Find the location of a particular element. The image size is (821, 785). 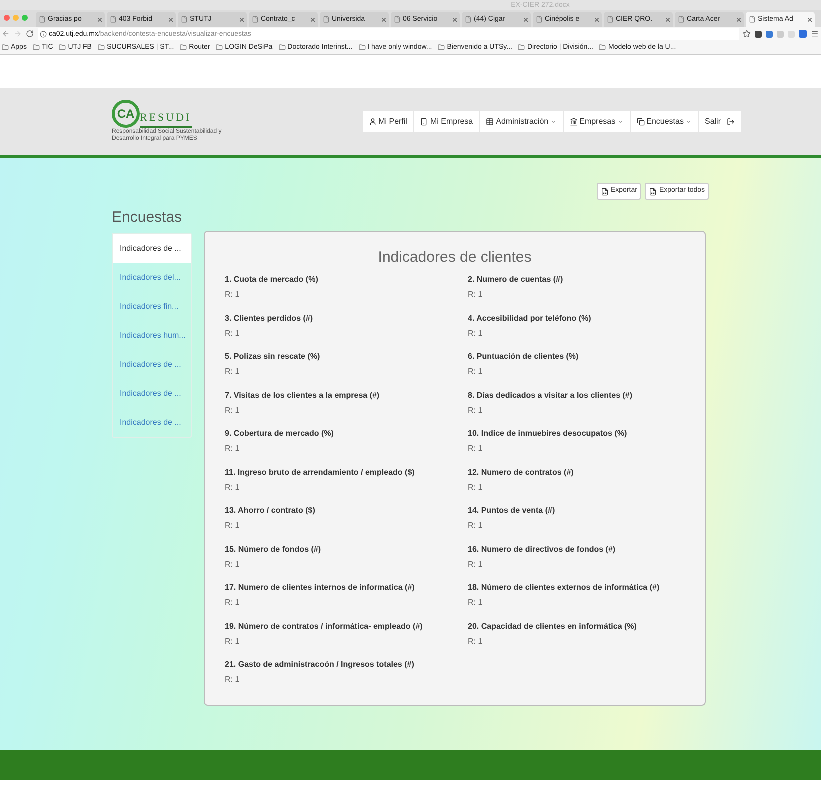

question-text: 12. Numero de contratos (#) is located at coordinates (521, 472).